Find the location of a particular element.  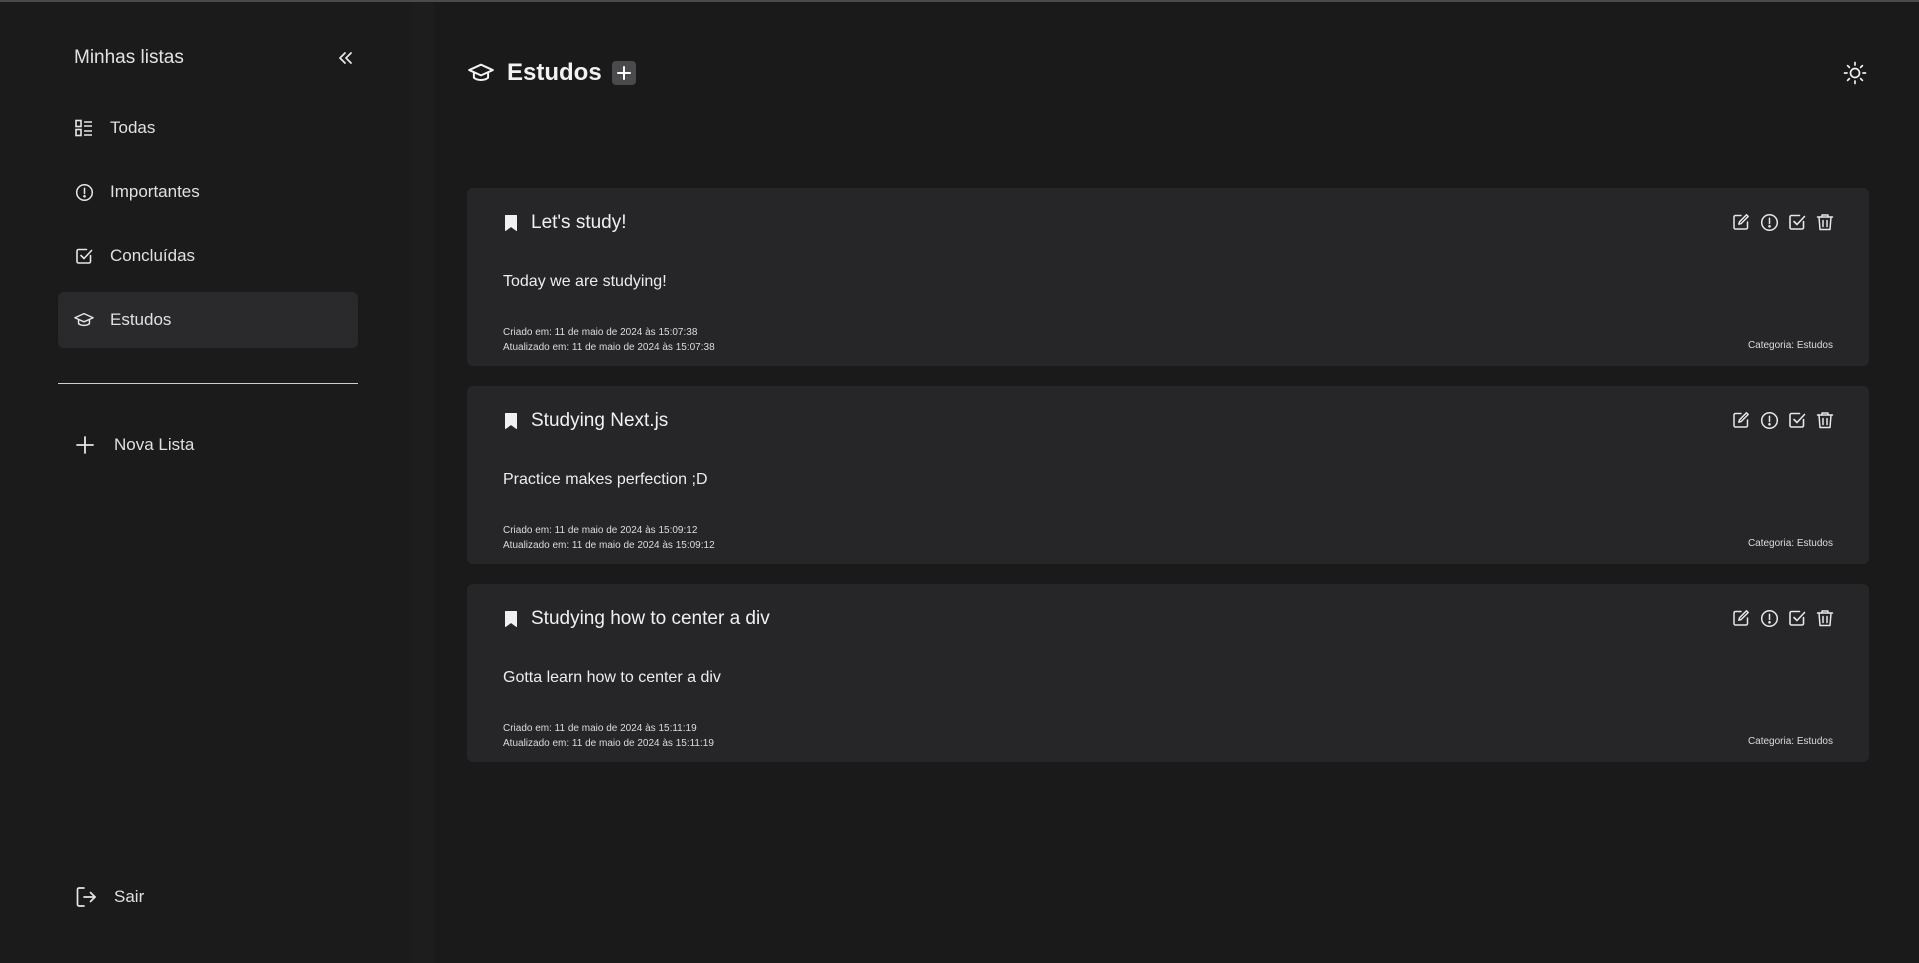

theme-toggle-button is located at coordinates (1855, 73).